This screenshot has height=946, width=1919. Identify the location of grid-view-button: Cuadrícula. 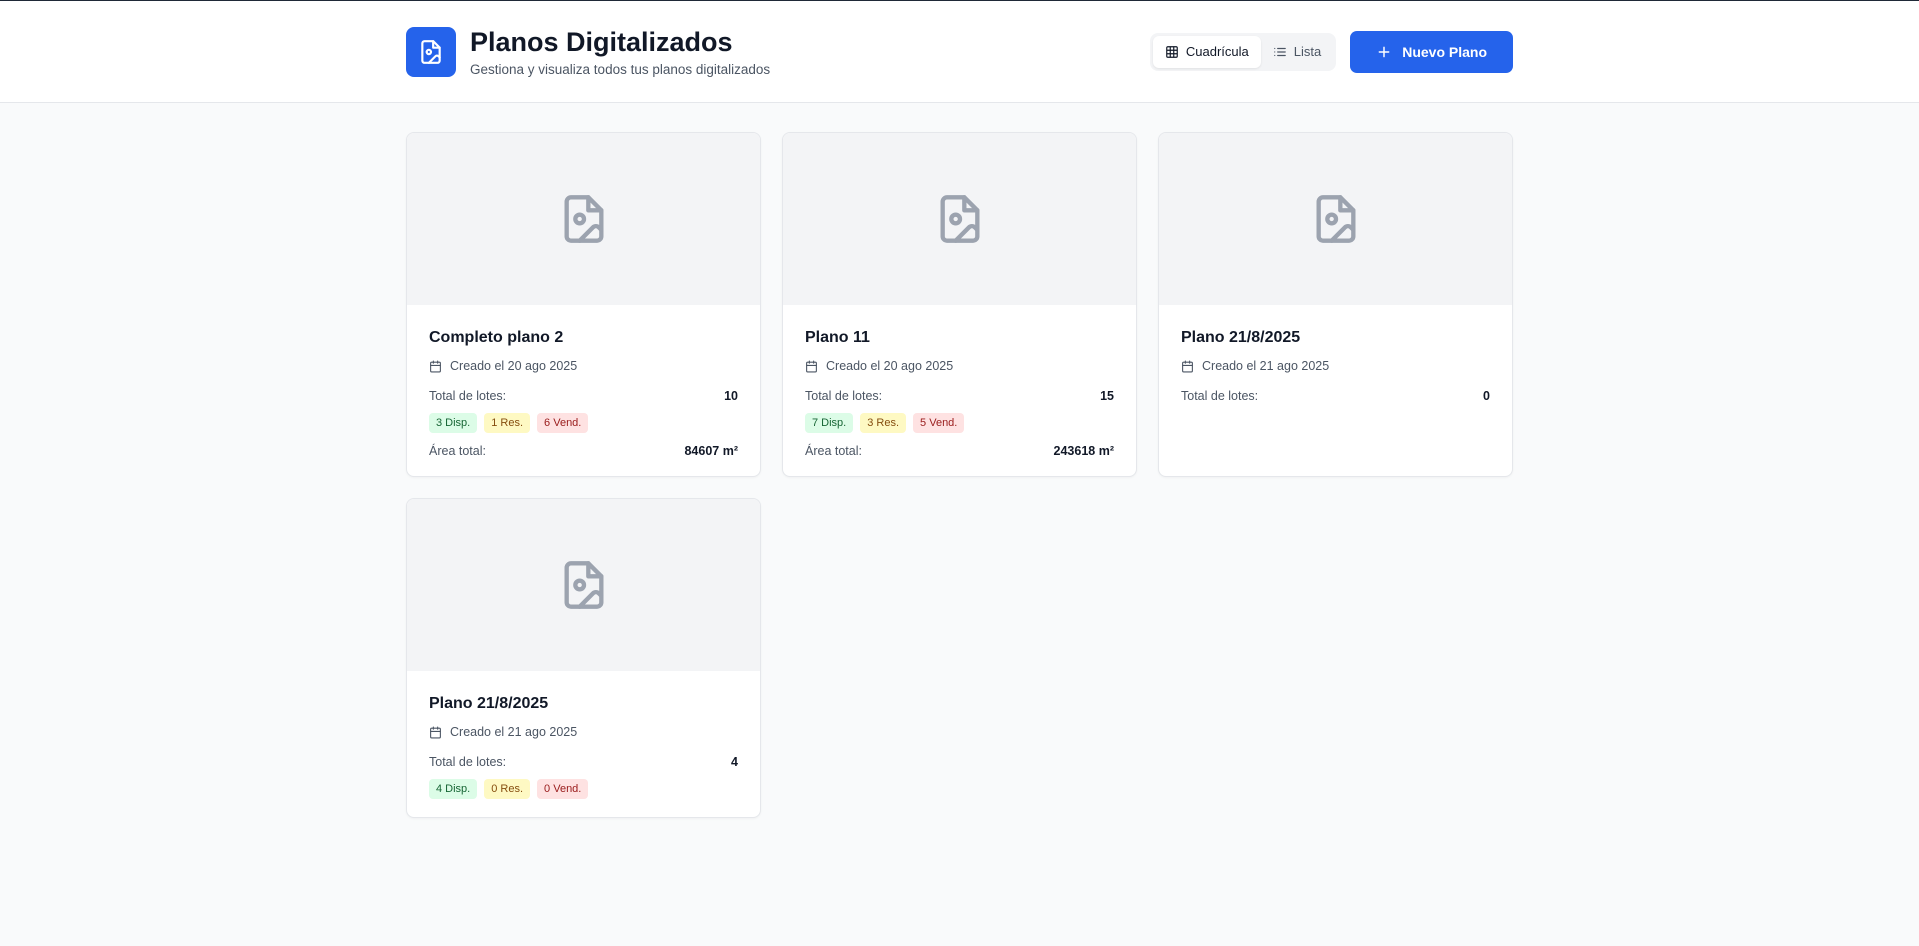
(1206, 51).